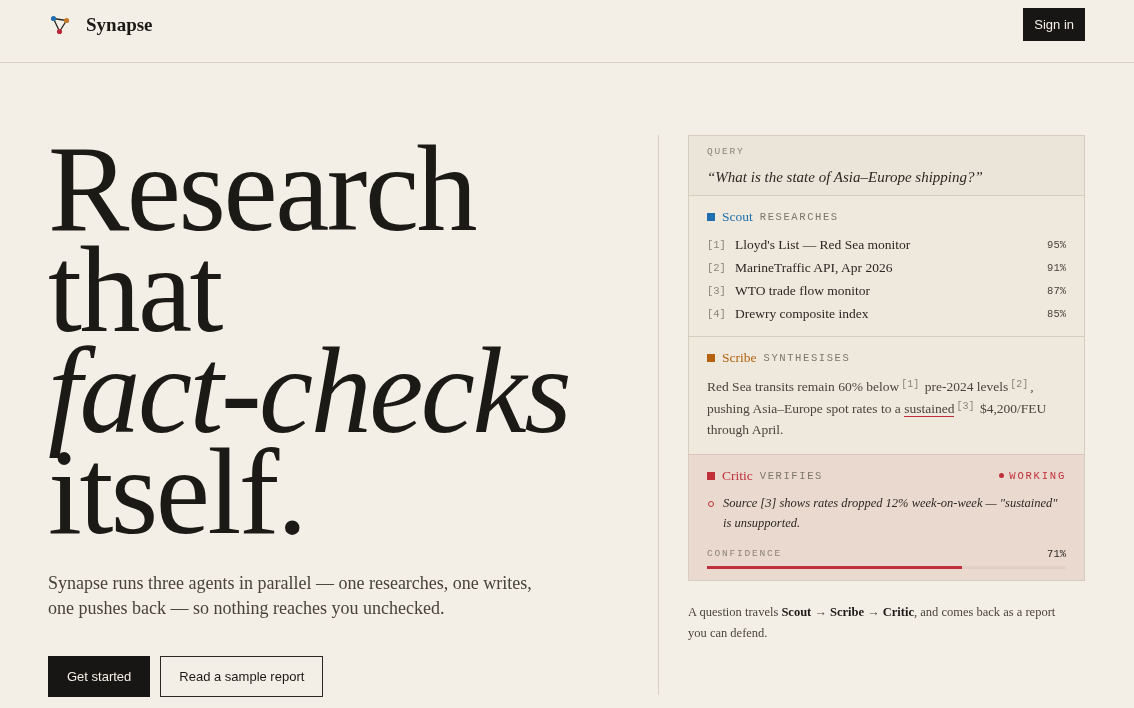 The width and height of the screenshot is (1134, 708). Describe the element at coordinates (877, 408) in the screenshot. I see `summary-text: Red Sea transits remain 60% below$^{[1]}$ pre-2024 levels$^{[2]}$, pushing Asia–Europe spot rates to a sustained$^{[3]}$ $4,200/FEU through April.` at that location.